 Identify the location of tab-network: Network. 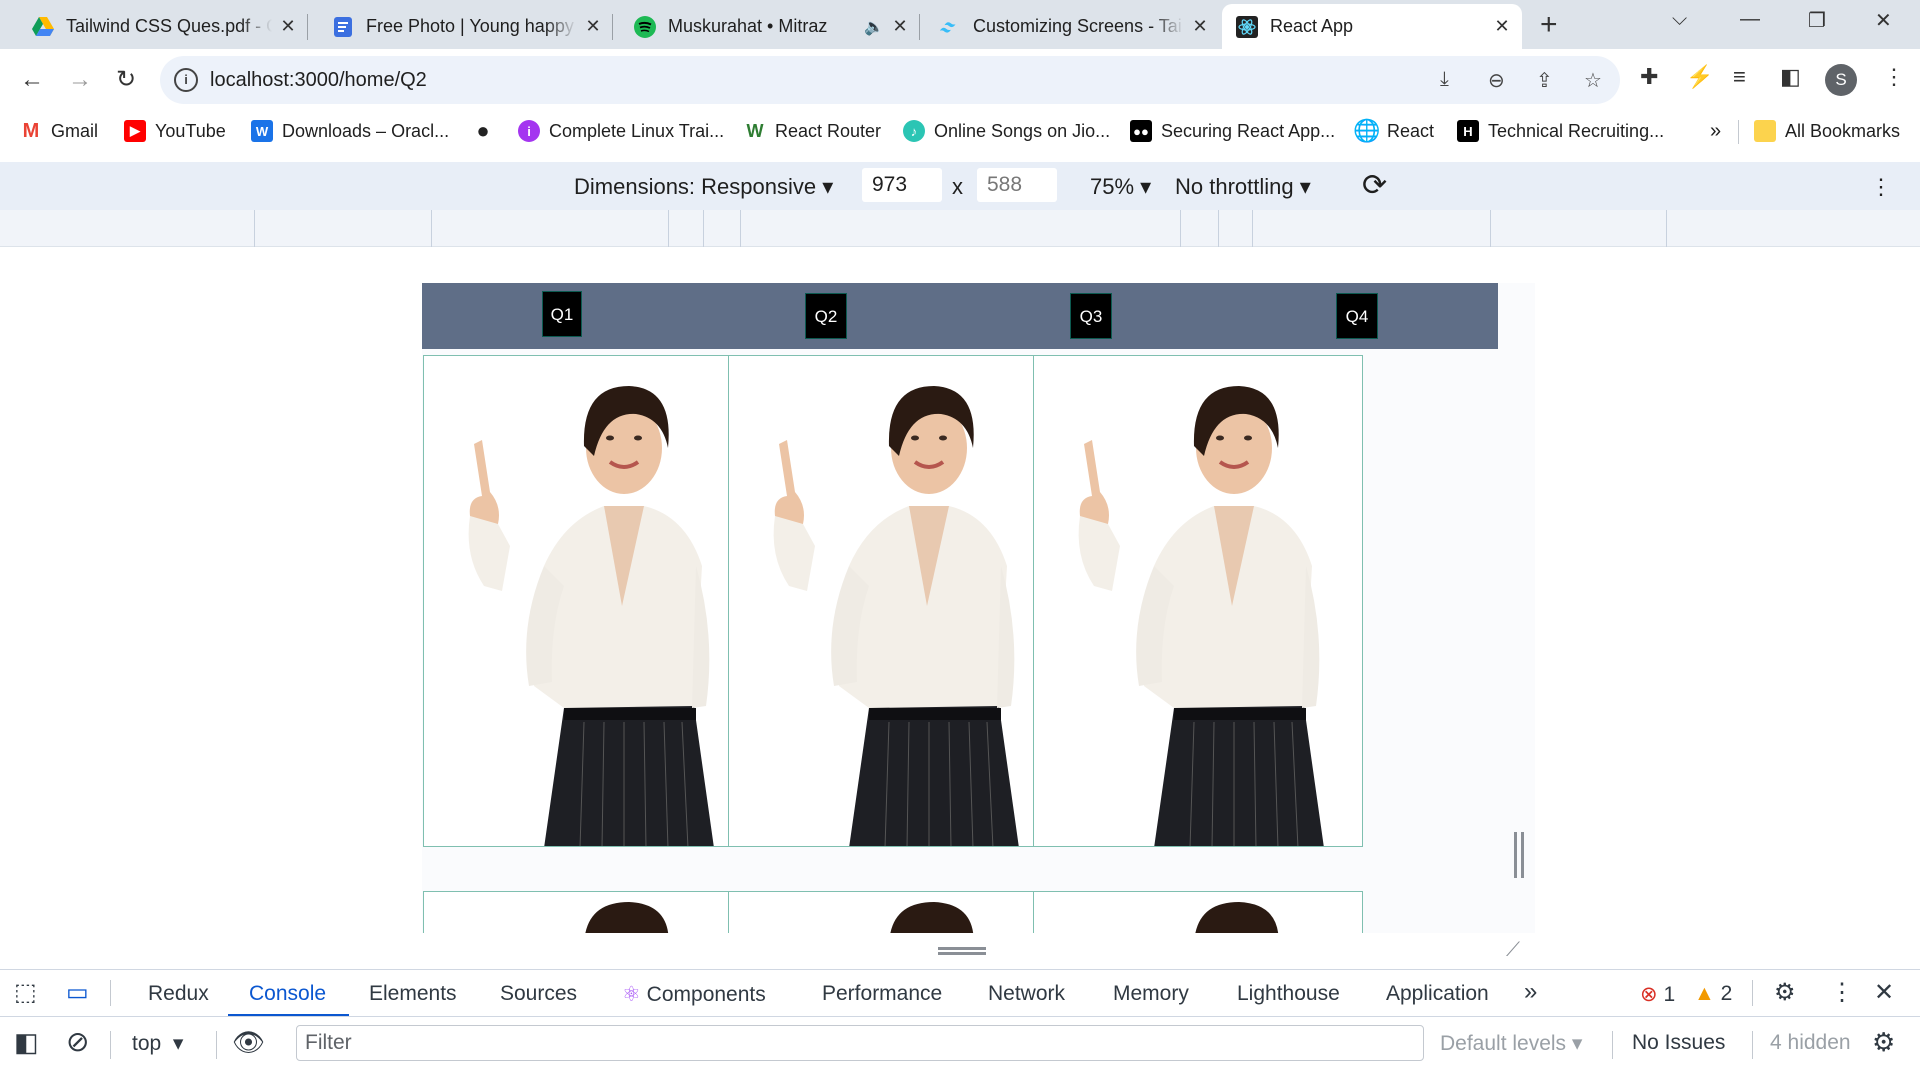
(1026, 994).